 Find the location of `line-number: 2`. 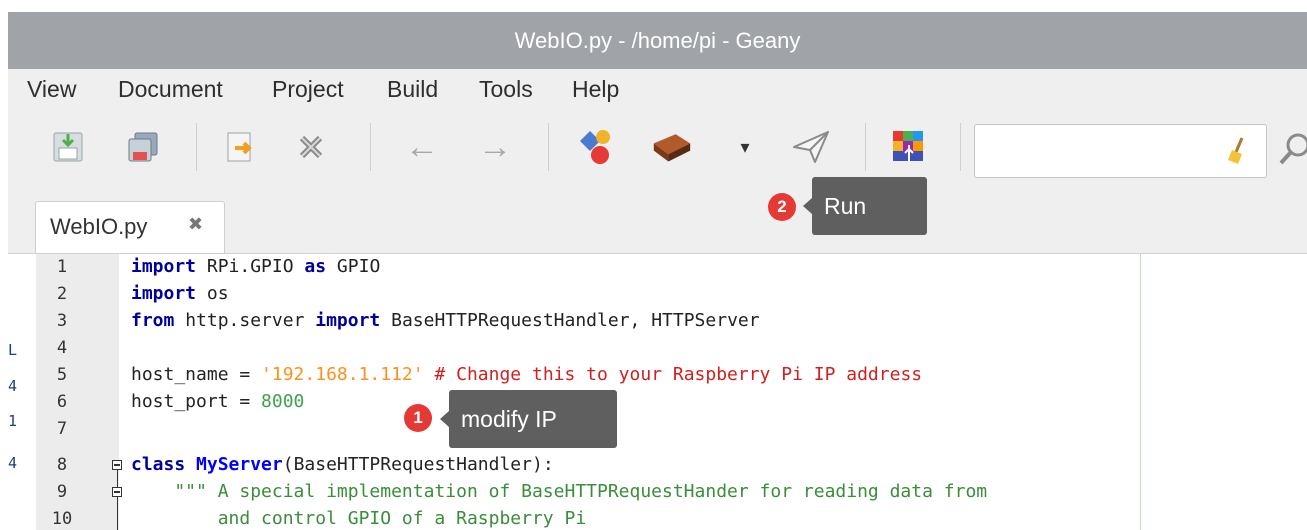

line-number: 2 is located at coordinates (62, 294).